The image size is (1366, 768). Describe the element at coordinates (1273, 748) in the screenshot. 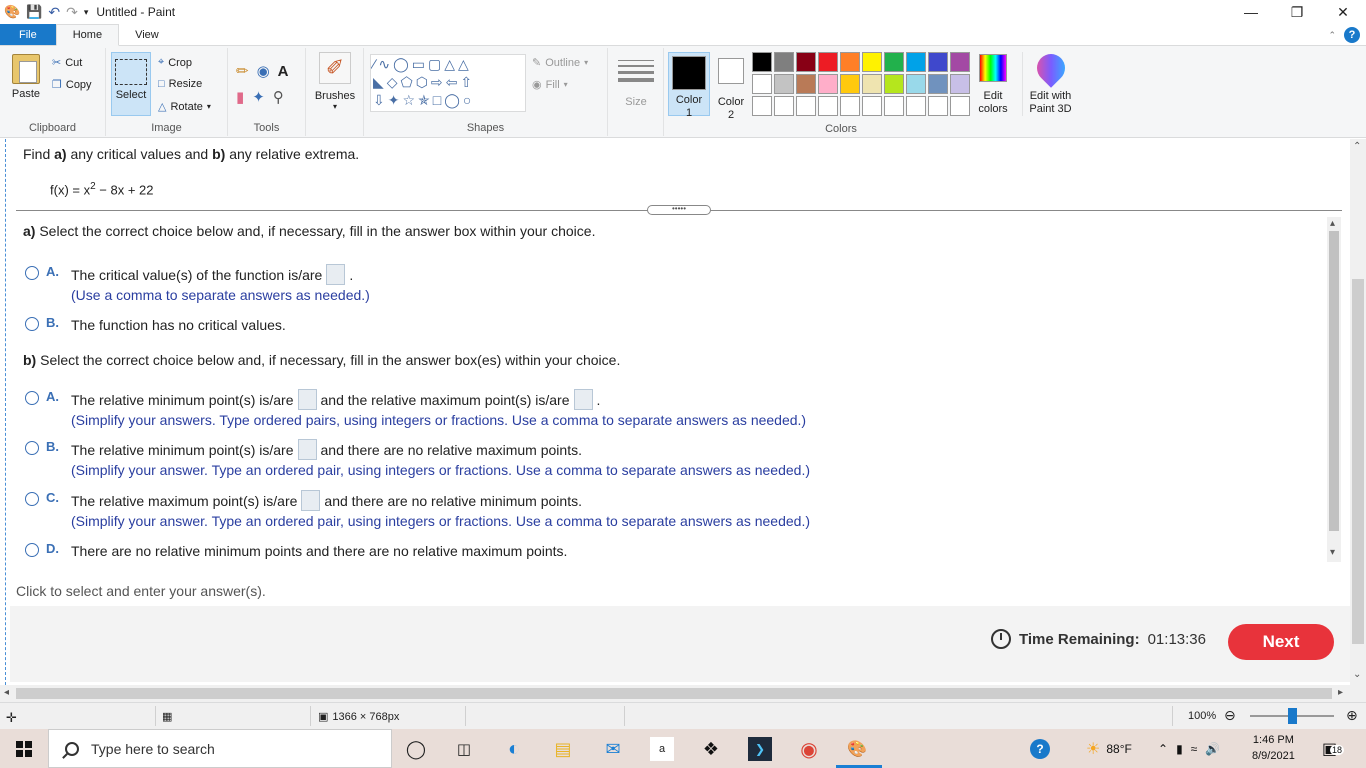

I see `clock: 1:46 PM 8/9/2021` at that location.